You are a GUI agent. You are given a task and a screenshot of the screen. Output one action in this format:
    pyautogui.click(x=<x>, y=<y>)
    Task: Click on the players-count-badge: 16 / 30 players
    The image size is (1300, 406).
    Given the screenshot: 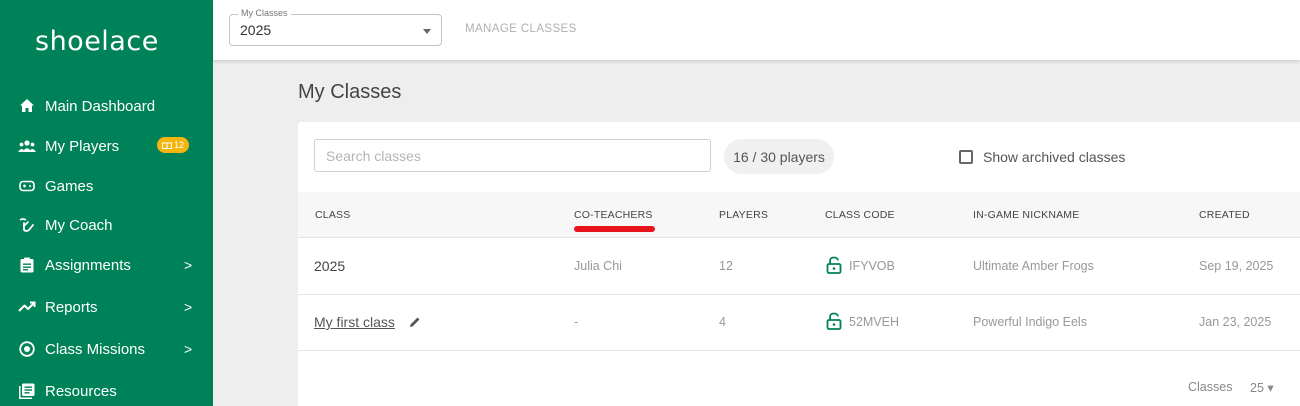 What is the action you would take?
    pyautogui.click(x=779, y=156)
    